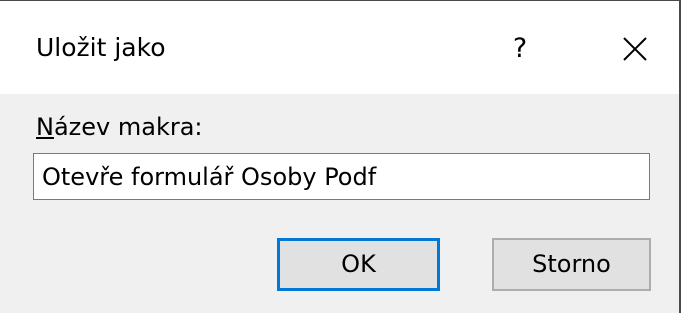 The height and width of the screenshot is (313, 688). I want to click on label-text: ázev makra:, so click(128, 127).